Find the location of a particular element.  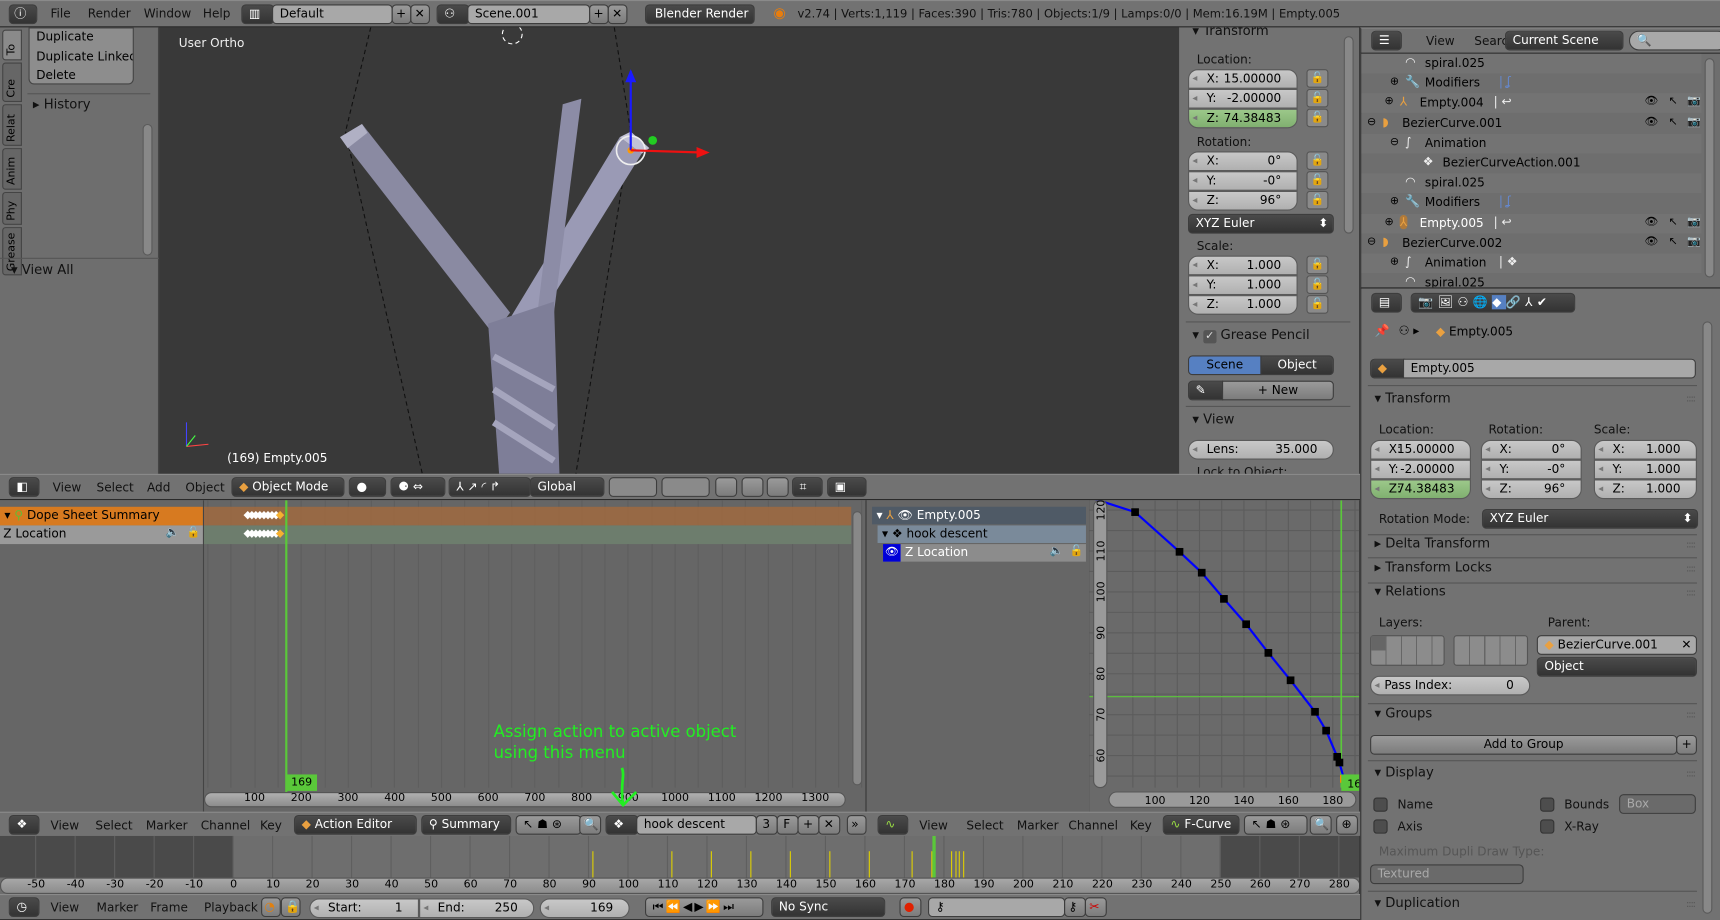

parent-type-select: Object is located at coordinates (1616, 667).